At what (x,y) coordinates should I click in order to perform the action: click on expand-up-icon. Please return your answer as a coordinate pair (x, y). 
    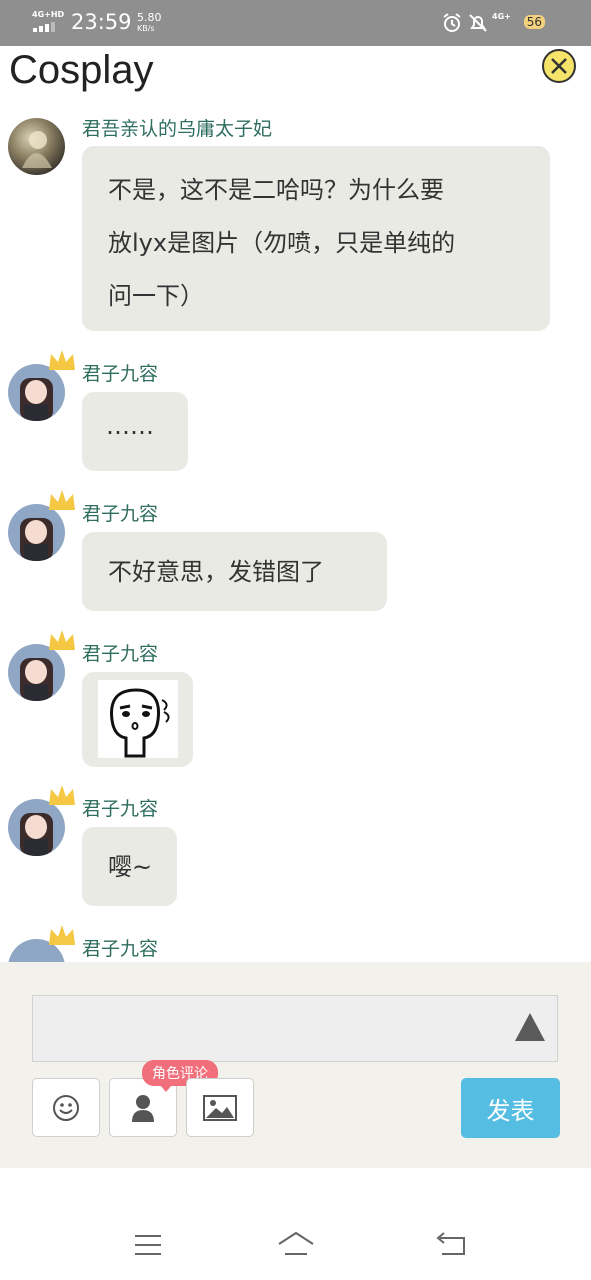
    Looking at the image, I should click on (530, 1027).